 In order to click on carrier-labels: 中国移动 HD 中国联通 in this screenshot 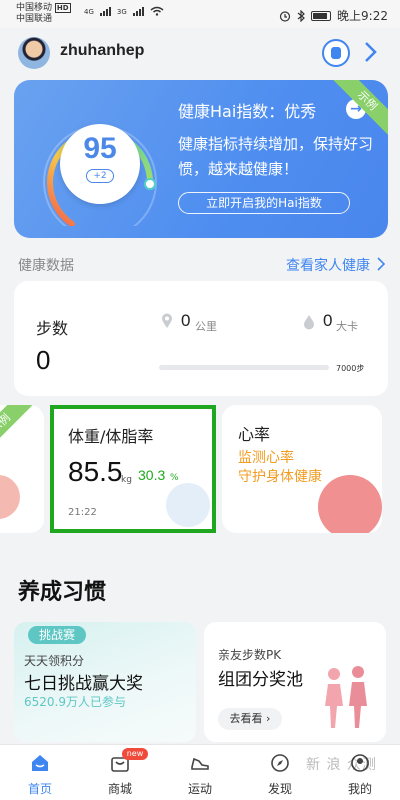, I will do `click(43, 14)`.